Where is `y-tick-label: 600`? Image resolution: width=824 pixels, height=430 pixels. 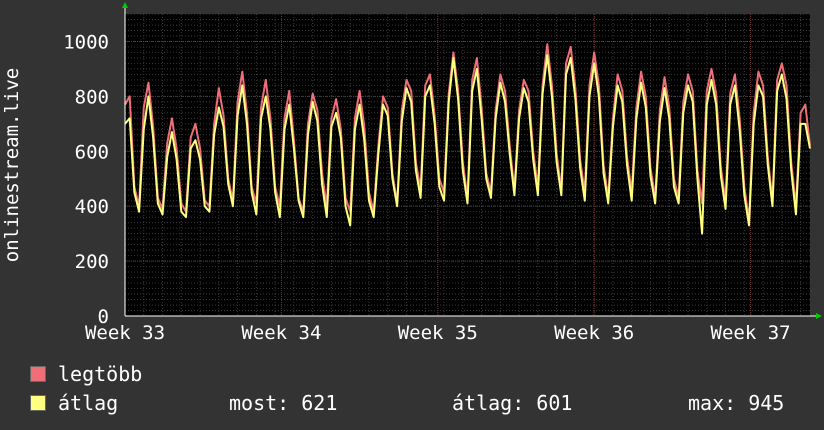 y-tick-label: 600 is located at coordinates (92, 152).